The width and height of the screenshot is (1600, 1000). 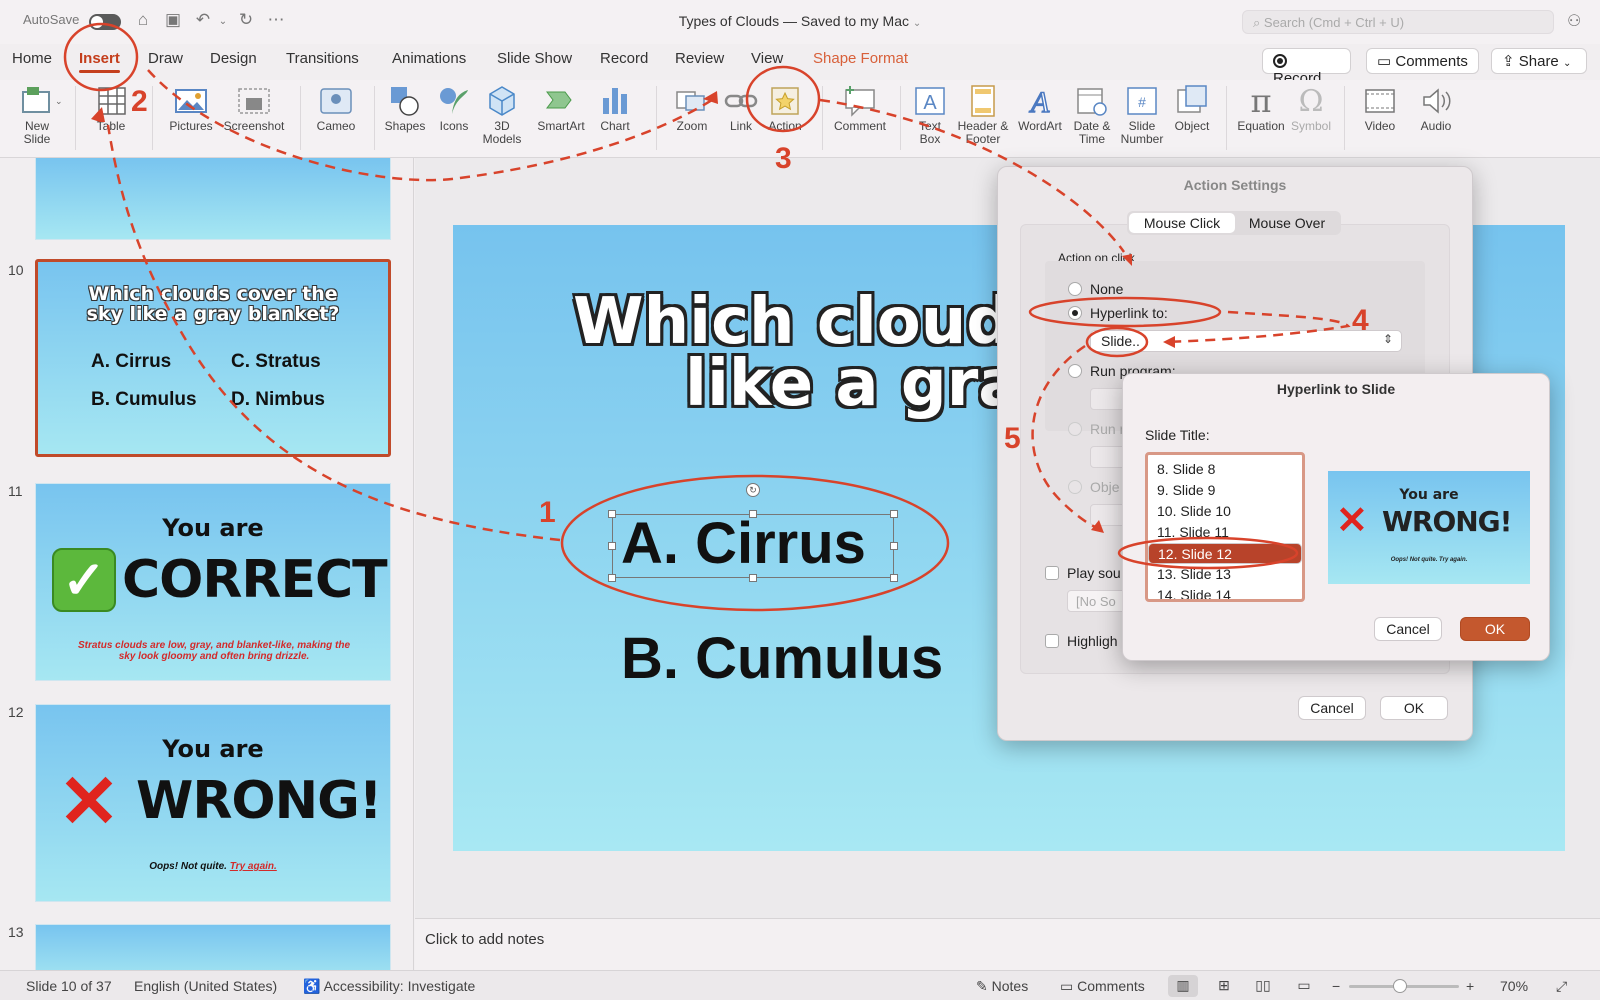 What do you see at coordinates (1263, 986) in the screenshot?
I see `reading-view-icon: ▯▯` at bounding box center [1263, 986].